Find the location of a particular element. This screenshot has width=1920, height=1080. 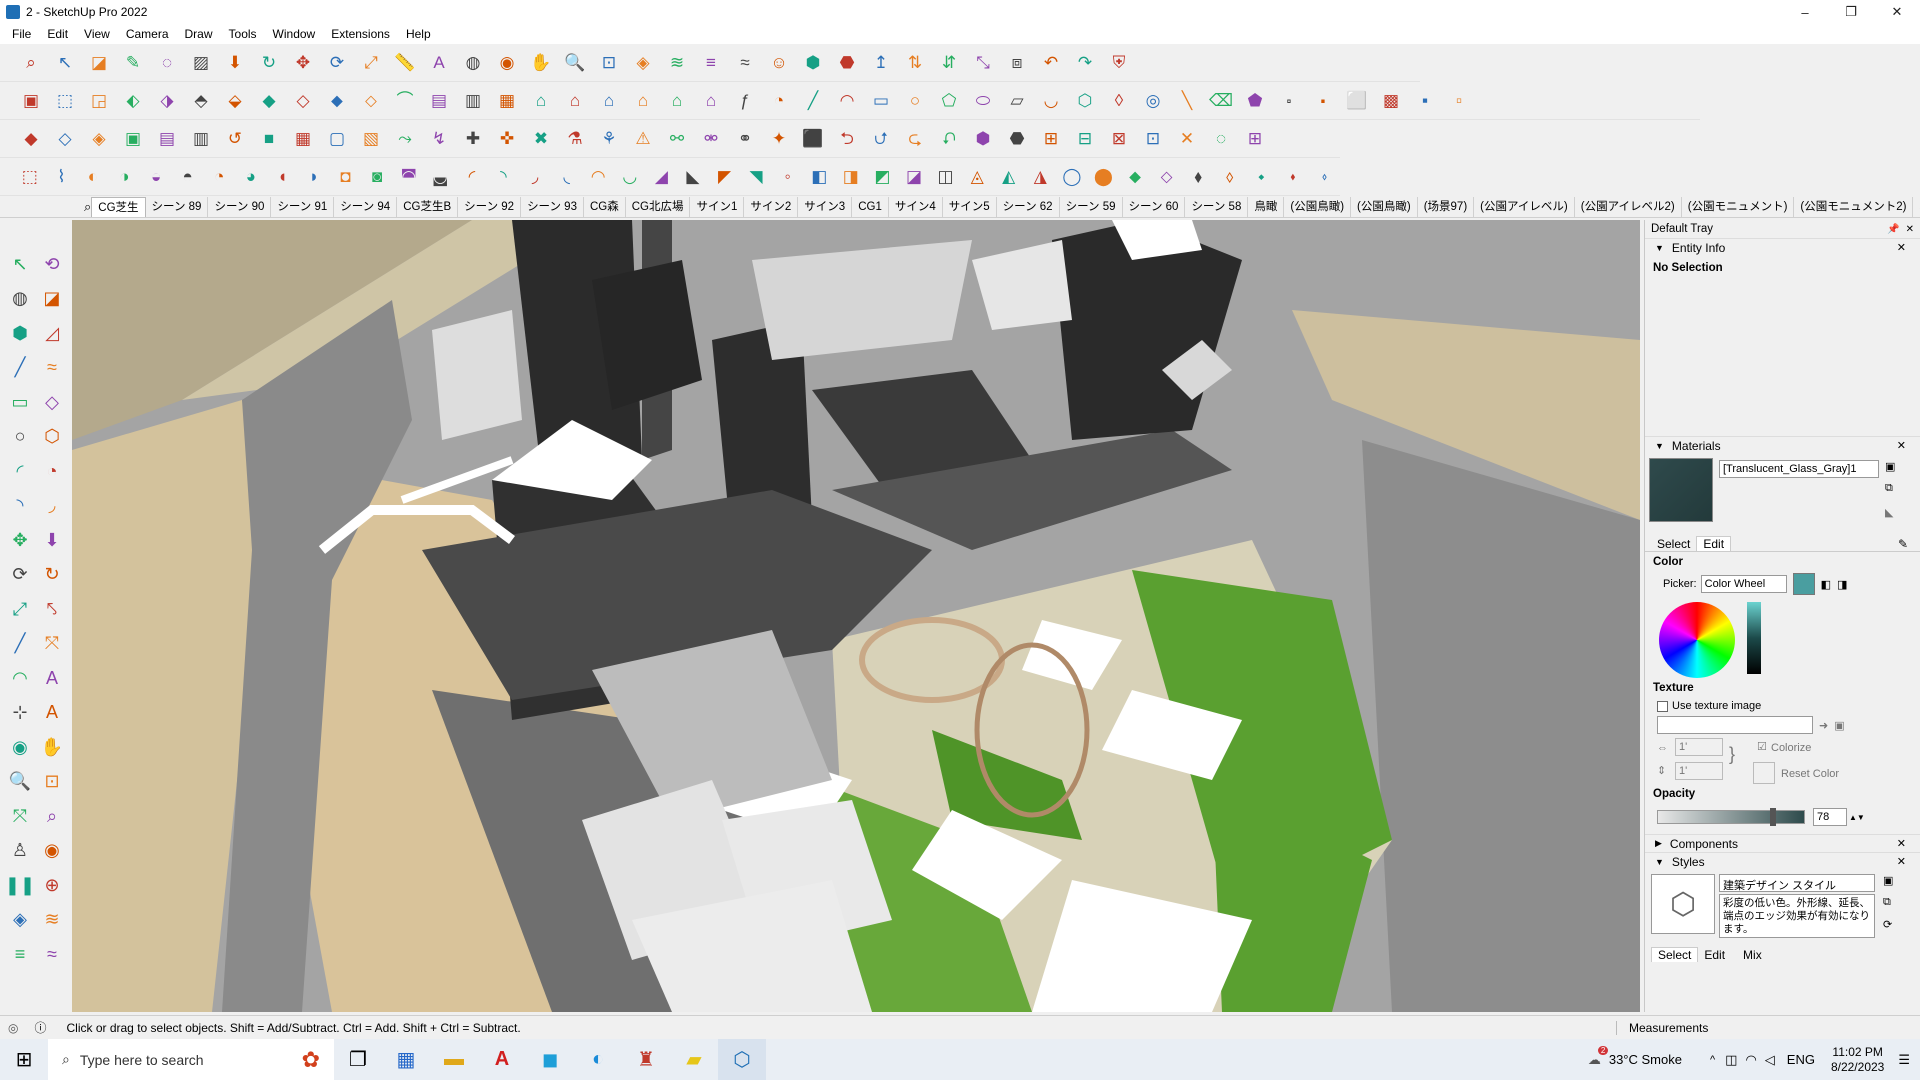

select-icon: ↖ is located at coordinates (20, 264).